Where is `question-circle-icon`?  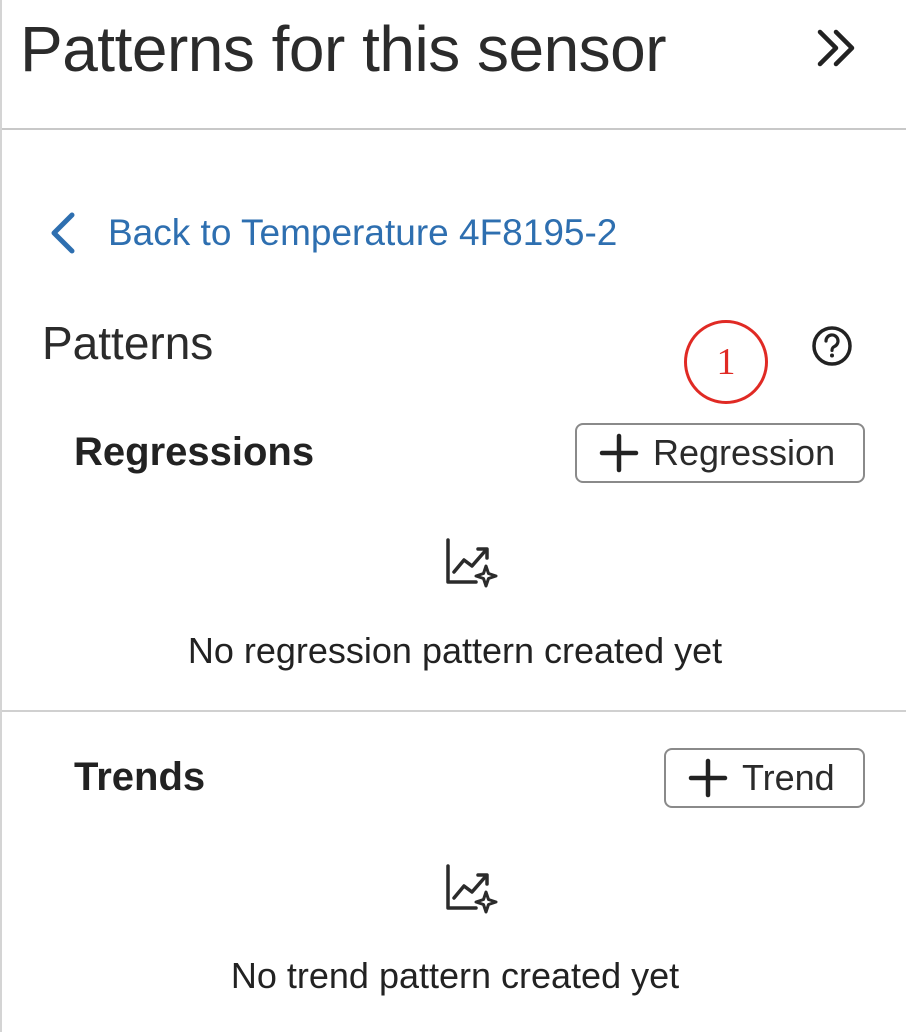
question-circle-icon is located at coordinates (832, 346).